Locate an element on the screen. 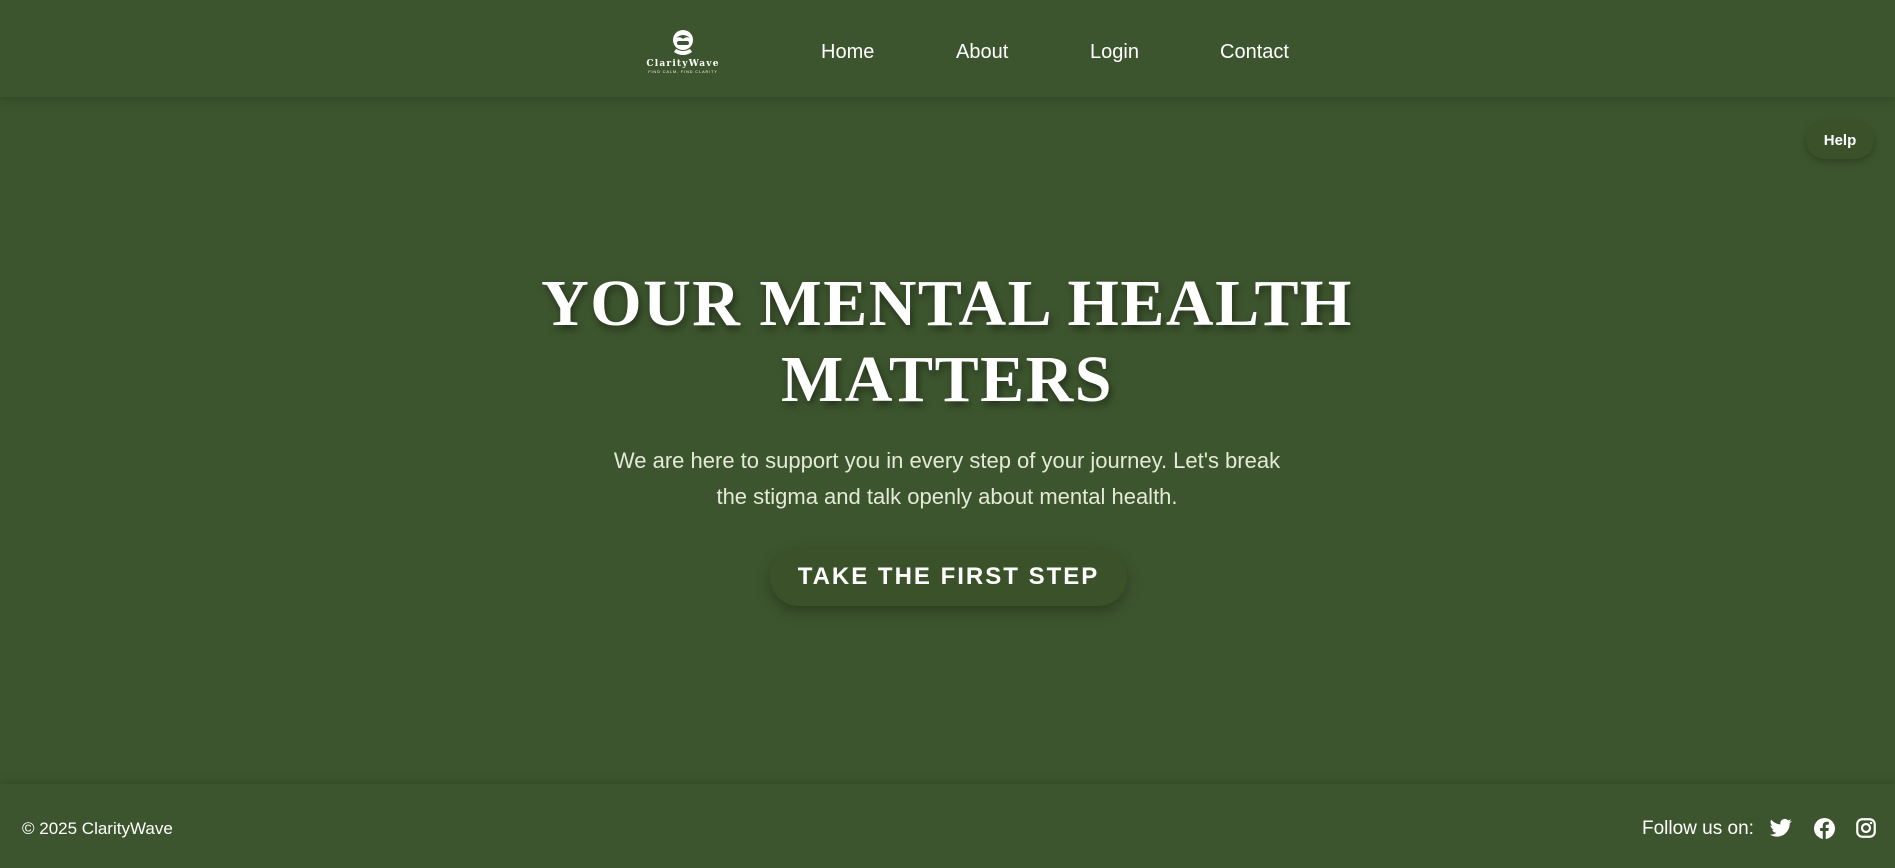 The height and width of the screenshot is (868, 1895). site-footer: © 2025 ClarityWave Follow us on: is located at coordinates (947, 826).